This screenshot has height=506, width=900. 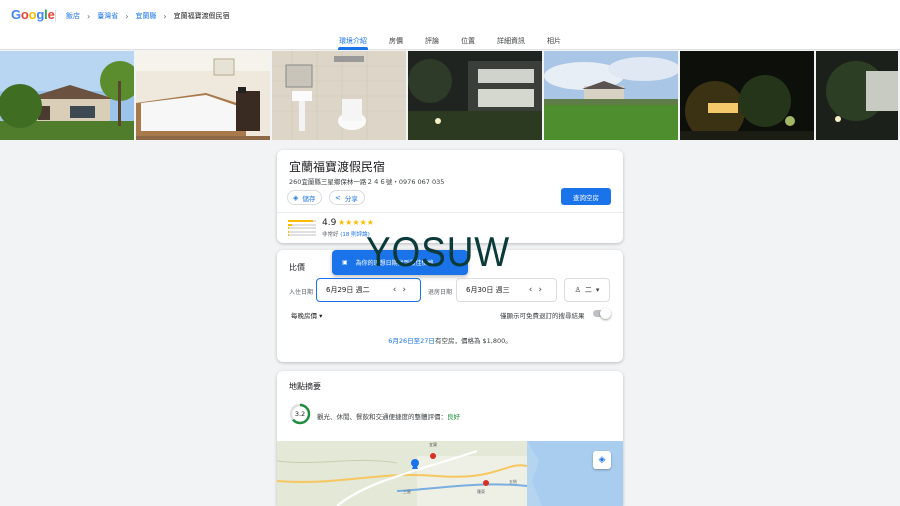 I want to click on guests-value: 二, so click(x=588, y=290).